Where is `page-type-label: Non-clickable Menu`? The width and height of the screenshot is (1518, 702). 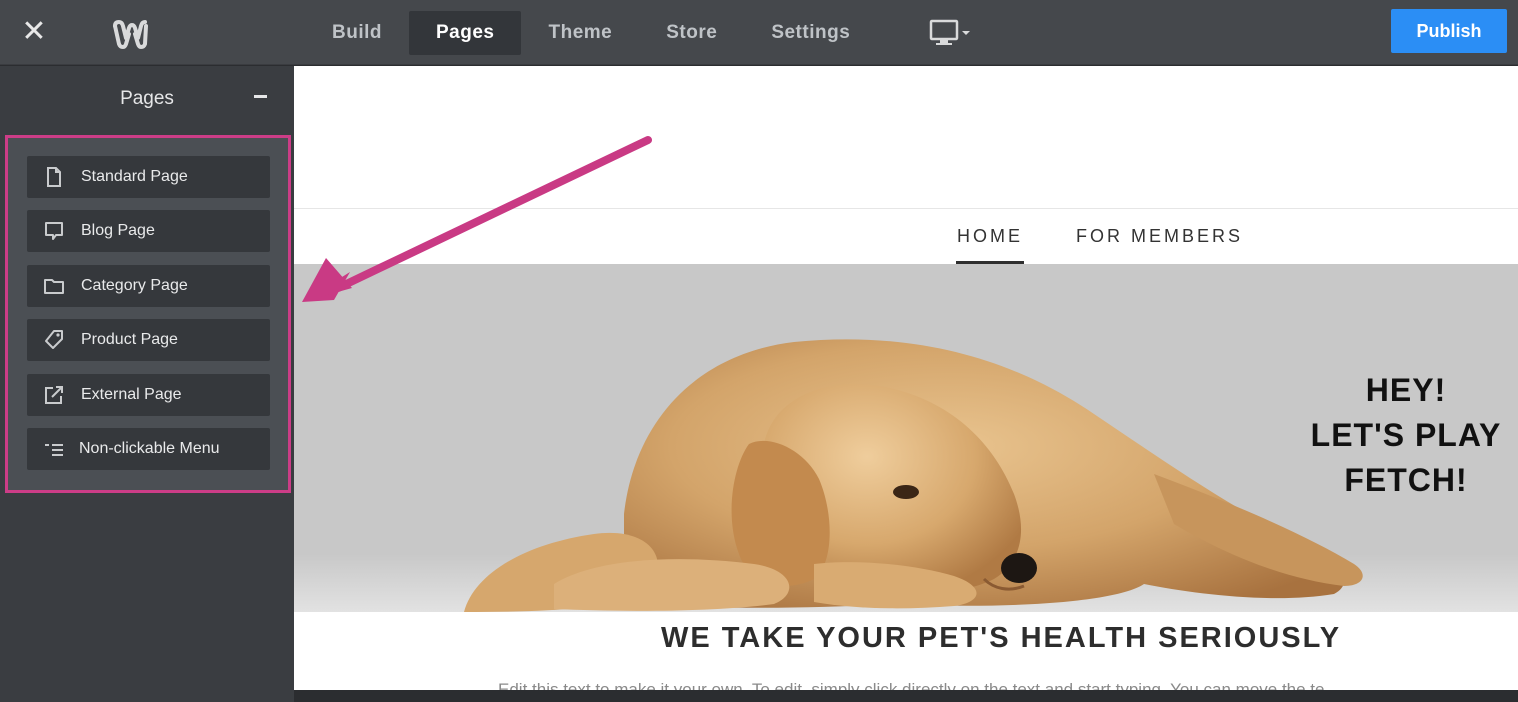
page-type-label: Non-clickable Menu is located at coordinates (149, 448).